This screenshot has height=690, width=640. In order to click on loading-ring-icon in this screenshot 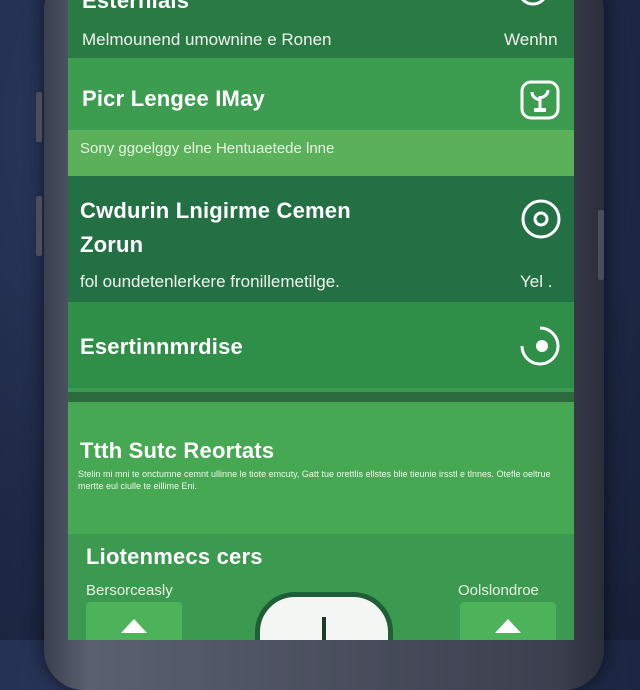, I will do `click(540, 346)`.